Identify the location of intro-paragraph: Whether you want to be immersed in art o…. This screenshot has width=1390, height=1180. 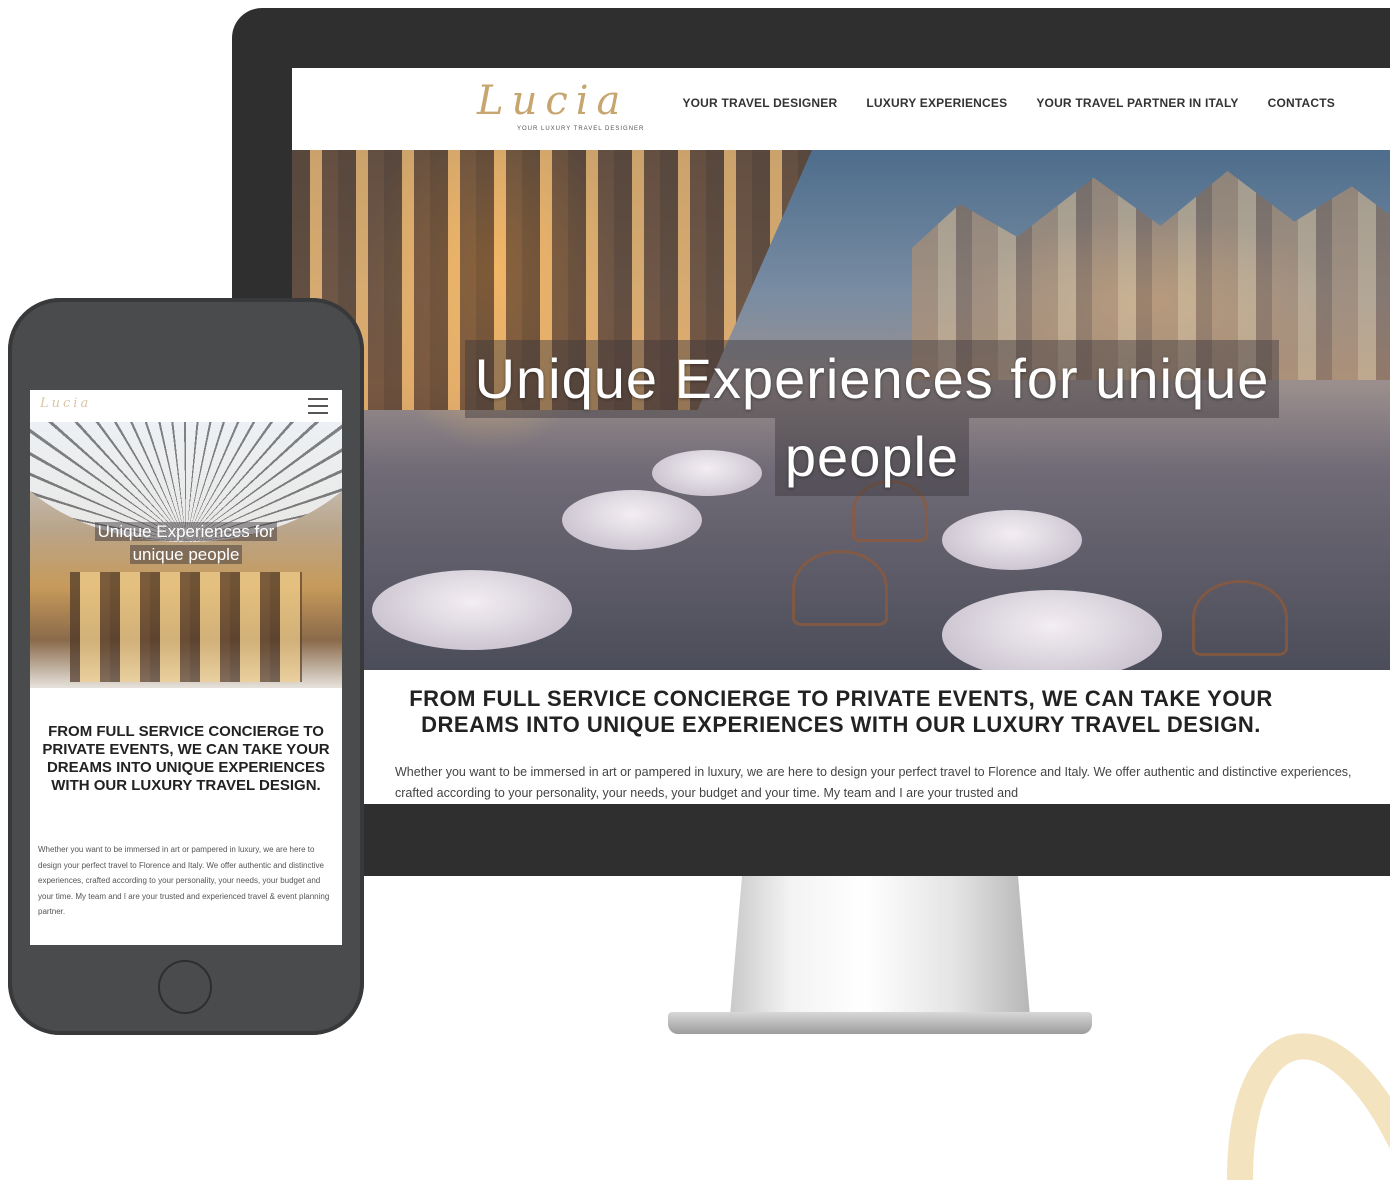
(873, 782).